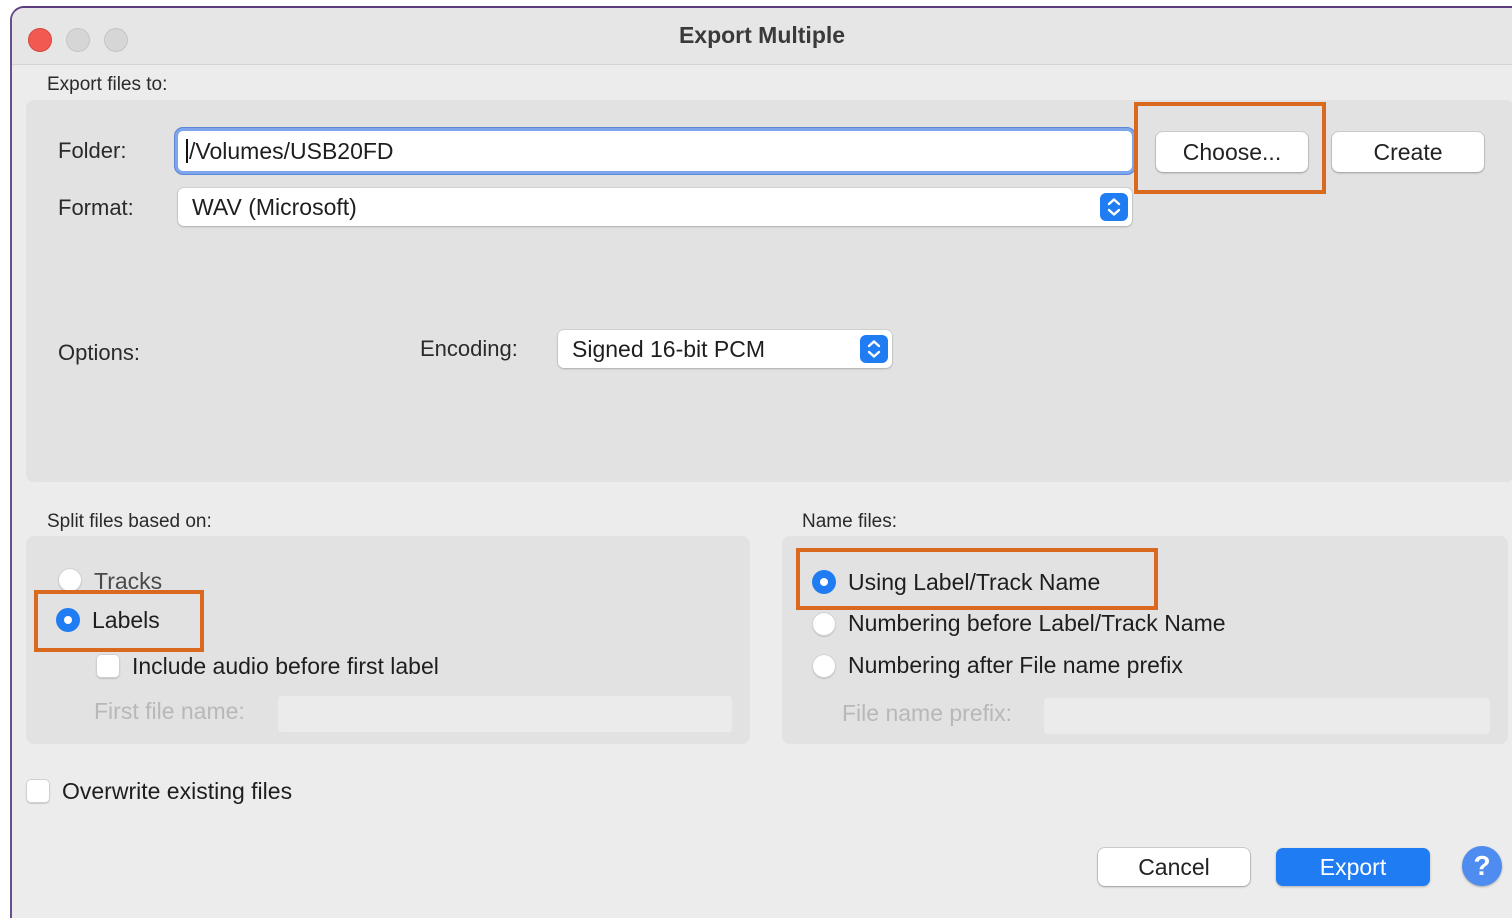 The width and height of the screenshot is (1512, 918). What do you see at coordinates (1408, 152) in the screenshot?
I see `create-button: Create` at bounding box center [1408, 152].